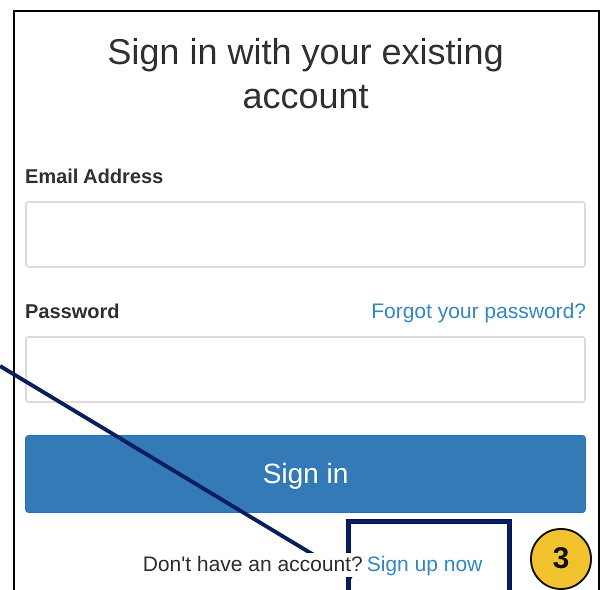 The width and height of the screenshot is (602, 590). What do you see at coordinates (305, 474) in the screenshot?
I see `sign-in-button: Sign in` at bounding box center [305, 474].